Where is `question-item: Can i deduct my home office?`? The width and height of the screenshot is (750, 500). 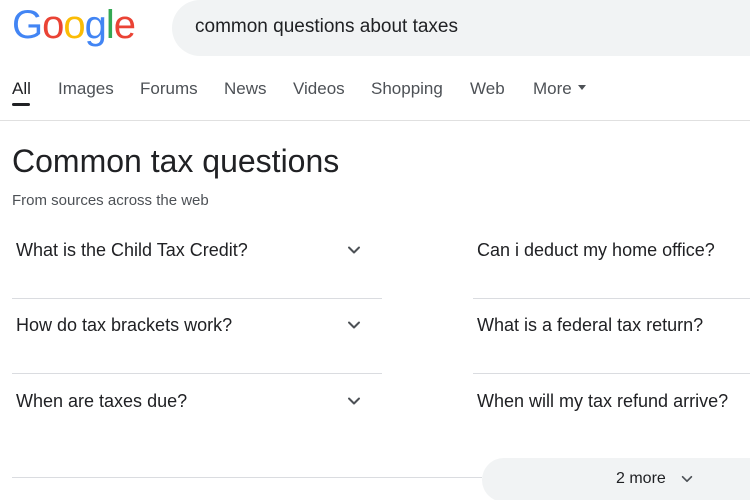
question-item: Can i deduct my home office? is located at coordinates (611, 261).